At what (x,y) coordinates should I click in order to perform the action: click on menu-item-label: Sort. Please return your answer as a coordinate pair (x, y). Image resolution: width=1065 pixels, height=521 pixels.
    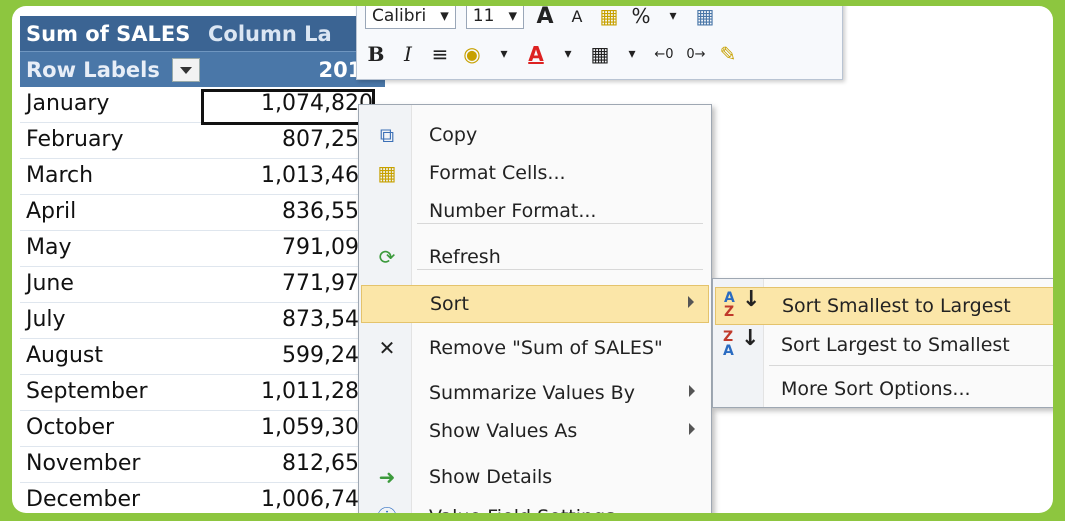
    Looking at the image, I should click on (449, 304).